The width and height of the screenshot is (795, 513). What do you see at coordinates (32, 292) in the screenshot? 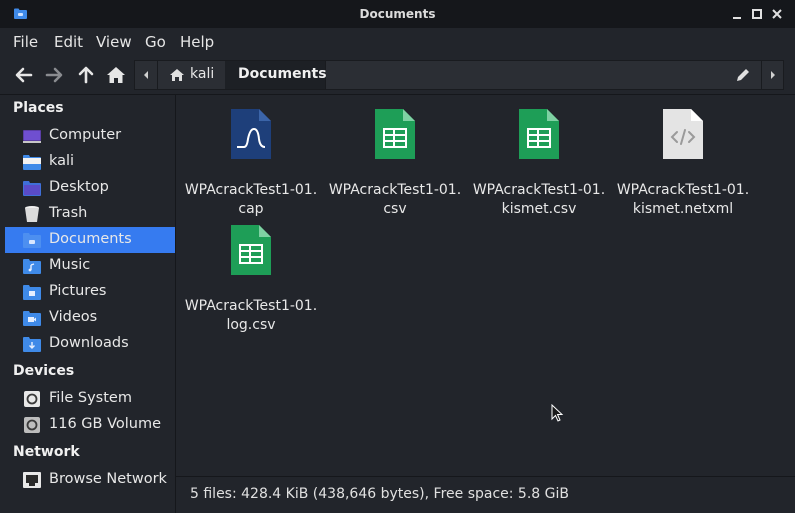
I see `pictures-folder-icon` at bounding box center [32, 292].